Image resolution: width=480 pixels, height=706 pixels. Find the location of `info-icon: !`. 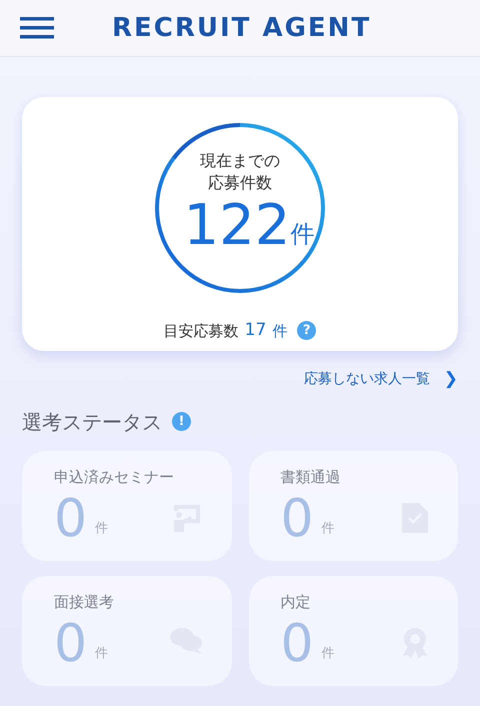

info-icon: ! is located at coordinates (181, 421).